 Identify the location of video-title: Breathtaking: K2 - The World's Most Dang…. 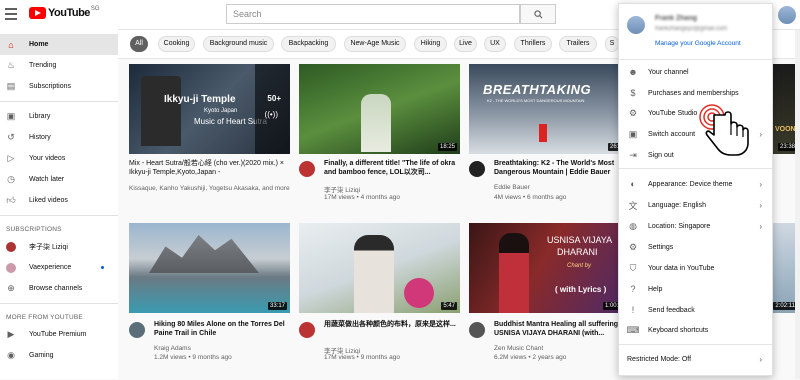
(564, 168).